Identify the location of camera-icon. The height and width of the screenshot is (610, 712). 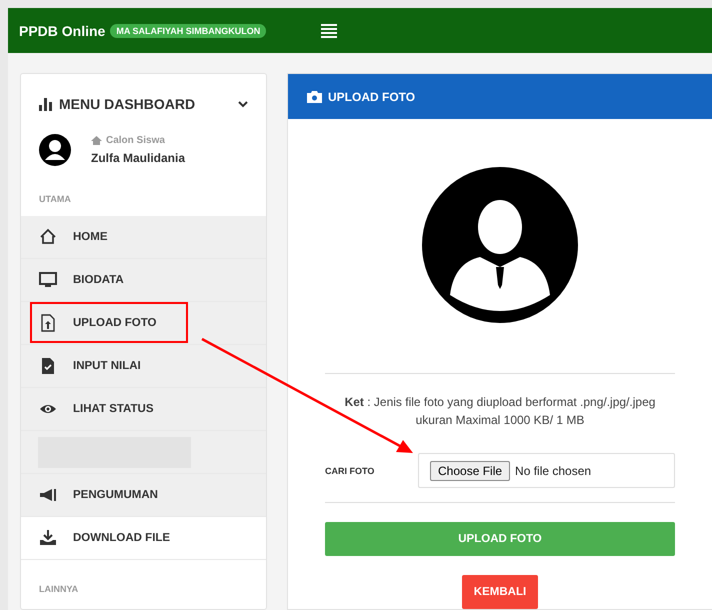
(314, 96).